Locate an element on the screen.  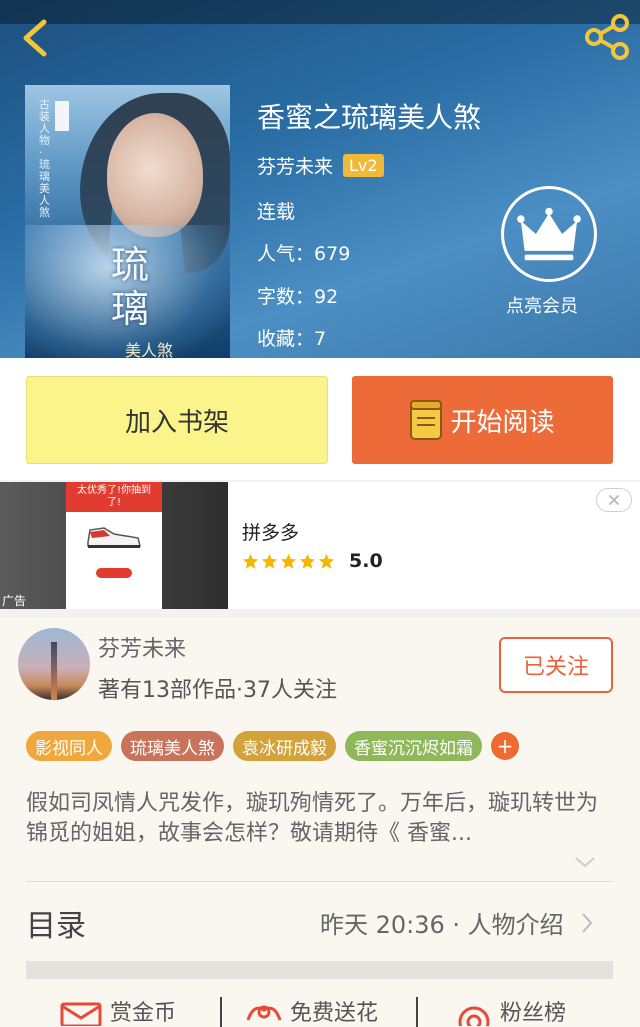
send-flower-label: 免费送花 is located at coordinates (334, 1013).